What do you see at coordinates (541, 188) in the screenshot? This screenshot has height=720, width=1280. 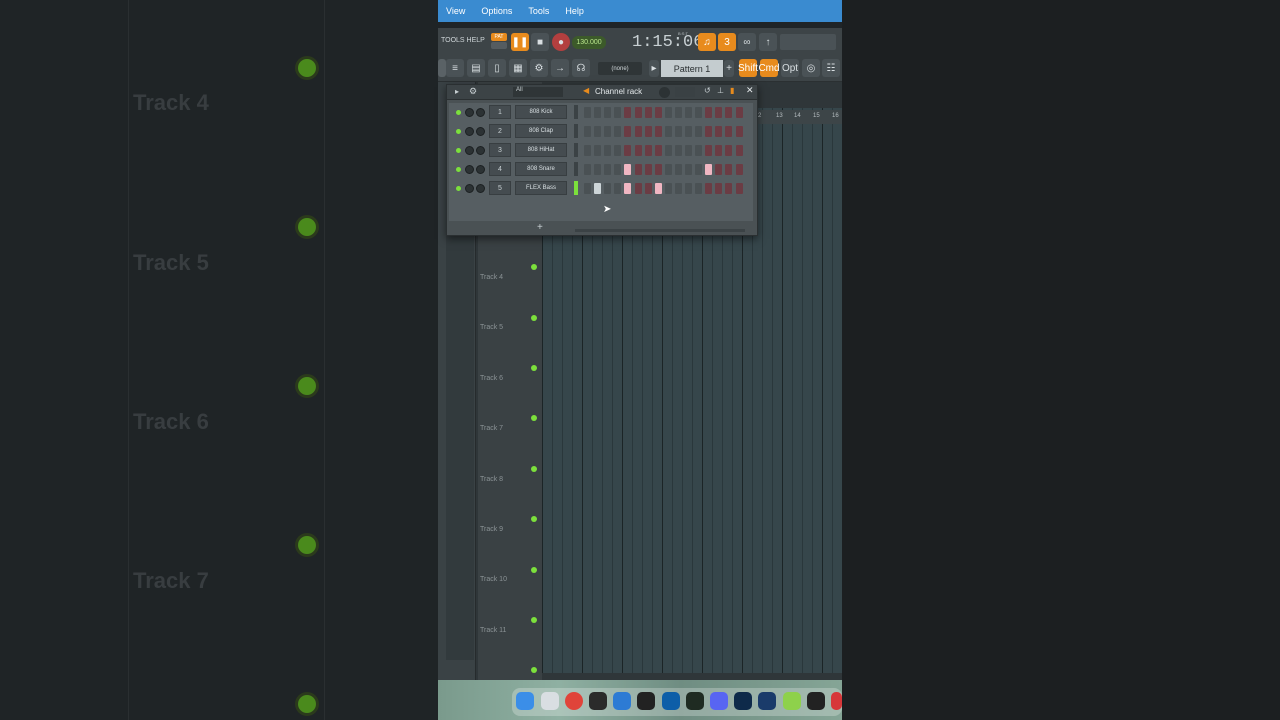 I see `channel-name-button: FLEX Bass` at bounding box center [541, 188].